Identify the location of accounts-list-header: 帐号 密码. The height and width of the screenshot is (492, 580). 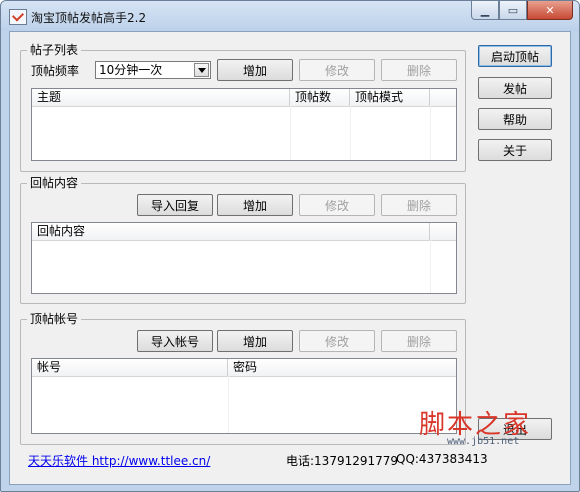
(244, 368).